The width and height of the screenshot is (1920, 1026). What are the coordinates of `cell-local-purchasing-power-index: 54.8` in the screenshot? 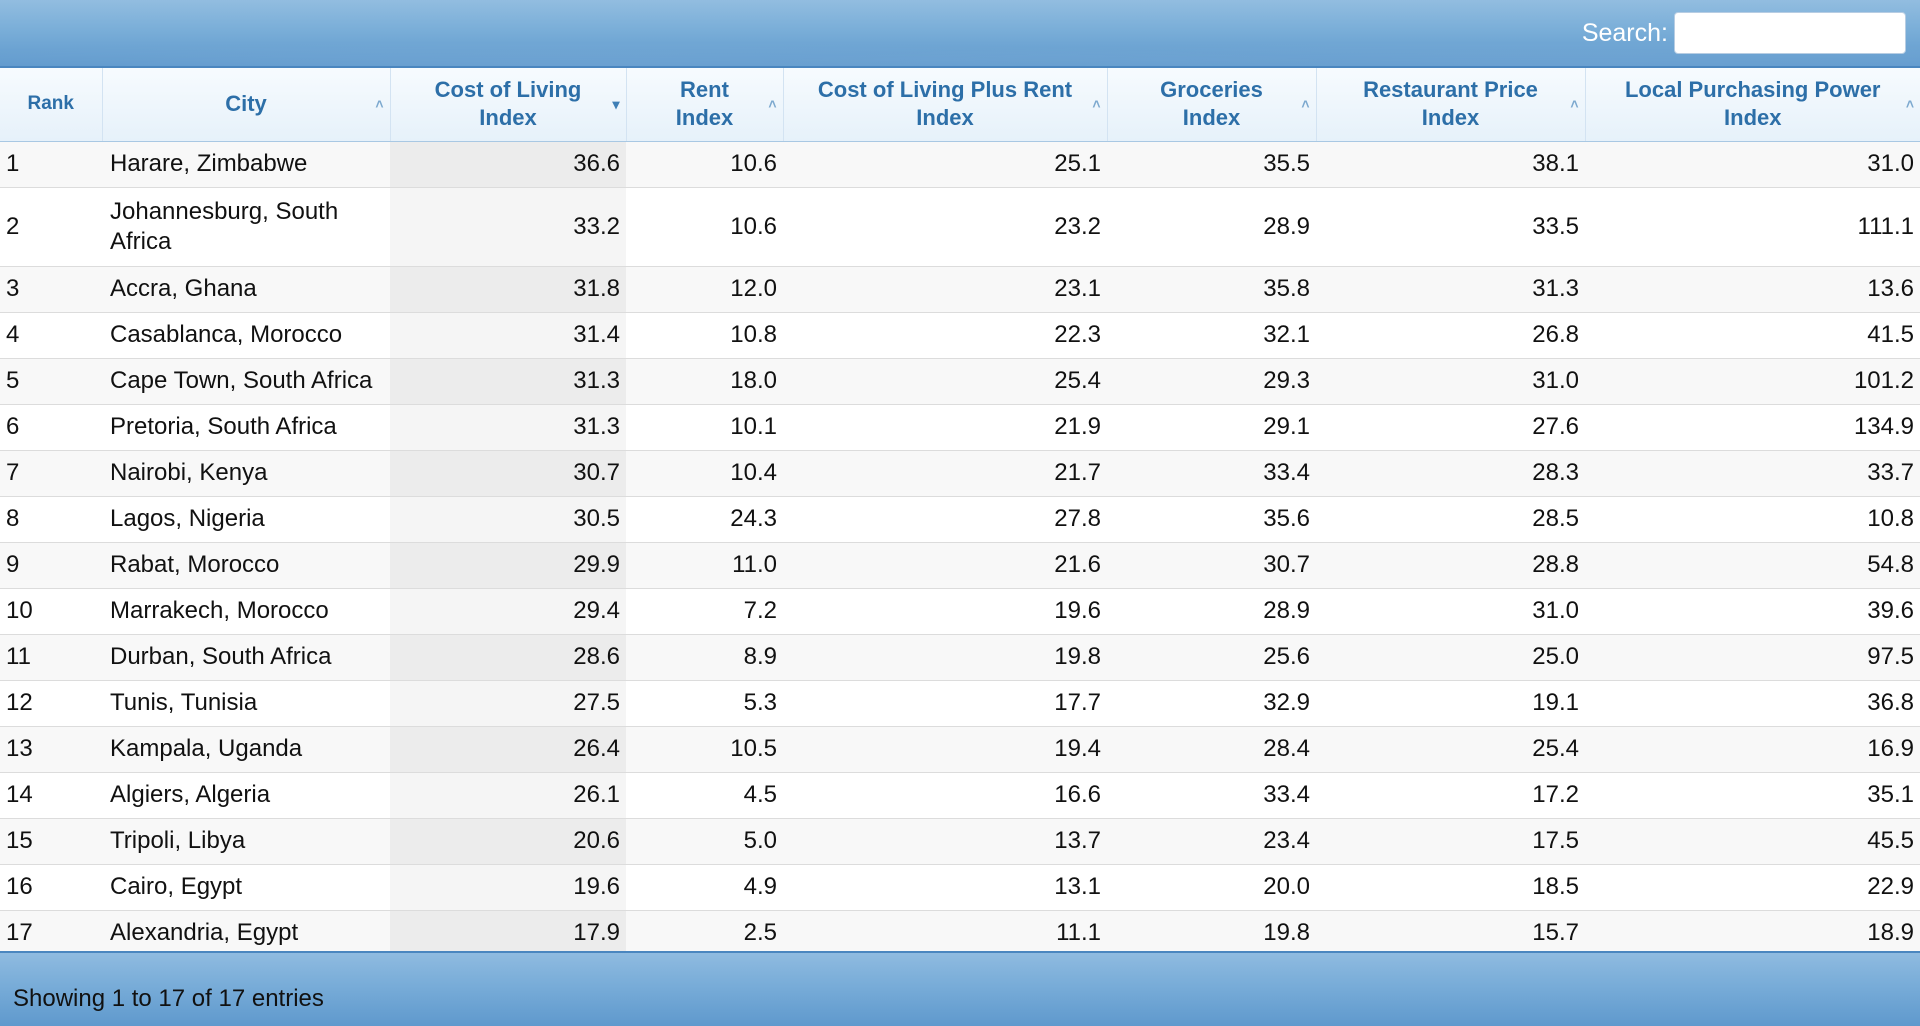 It's located at (1752, 565).